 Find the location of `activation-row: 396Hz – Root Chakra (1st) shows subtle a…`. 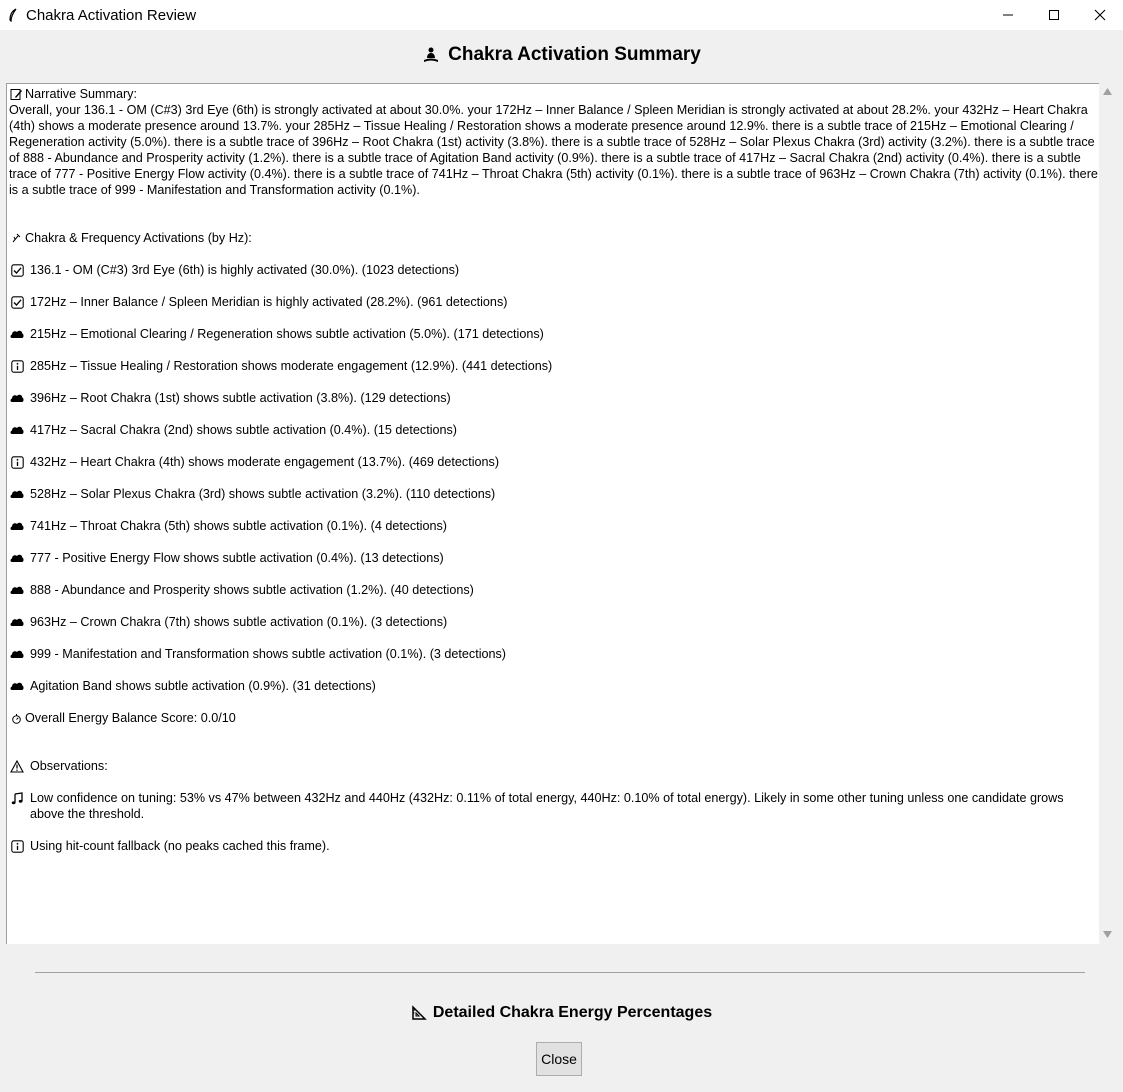

activation-row: 396Hz – Root Chakra (1st) shows subtle a… is located at coordinates (554, 398).